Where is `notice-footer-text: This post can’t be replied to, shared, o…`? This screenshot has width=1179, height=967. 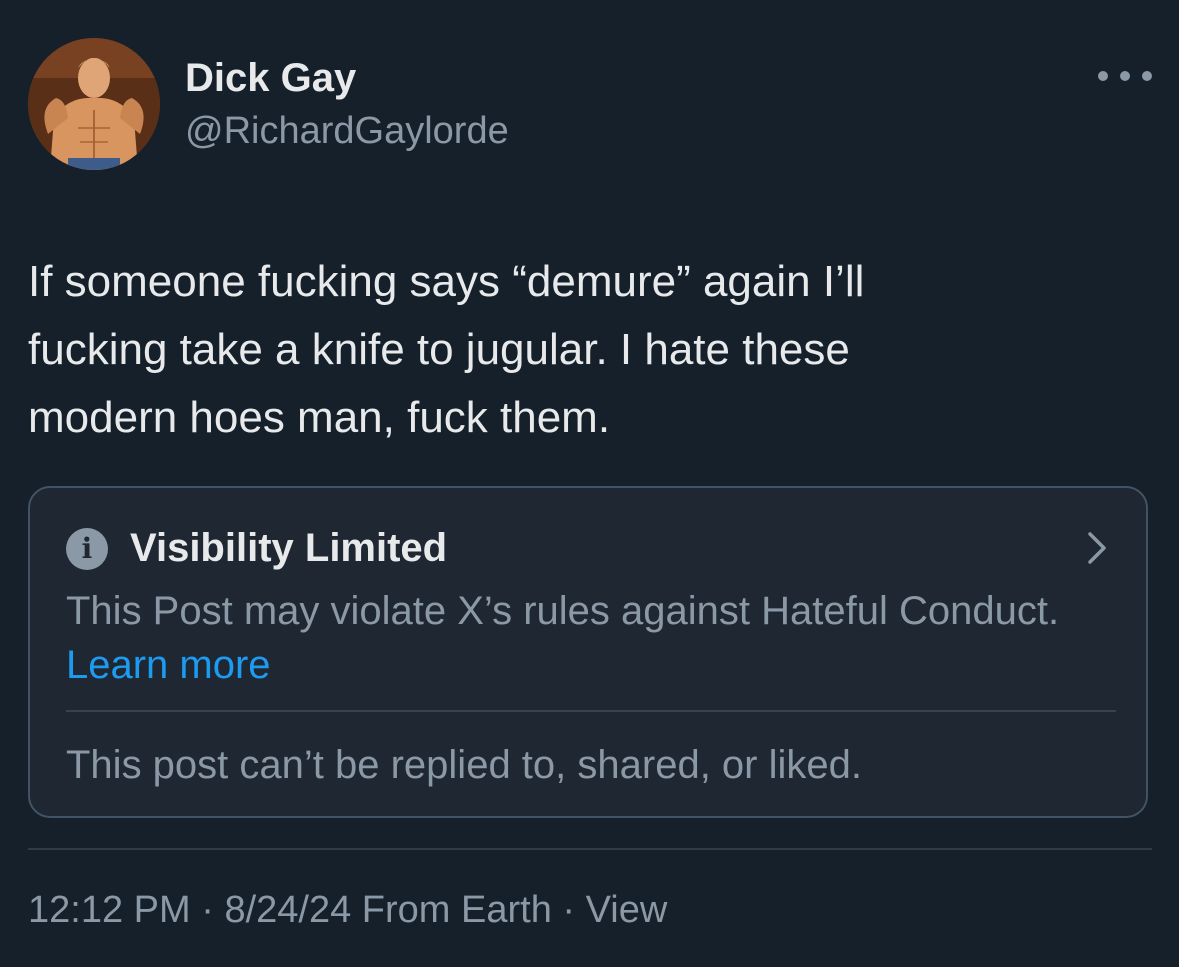
notice-footer-text: This post can’t be replied to, shared, o… is located at coordinates (464, 765).